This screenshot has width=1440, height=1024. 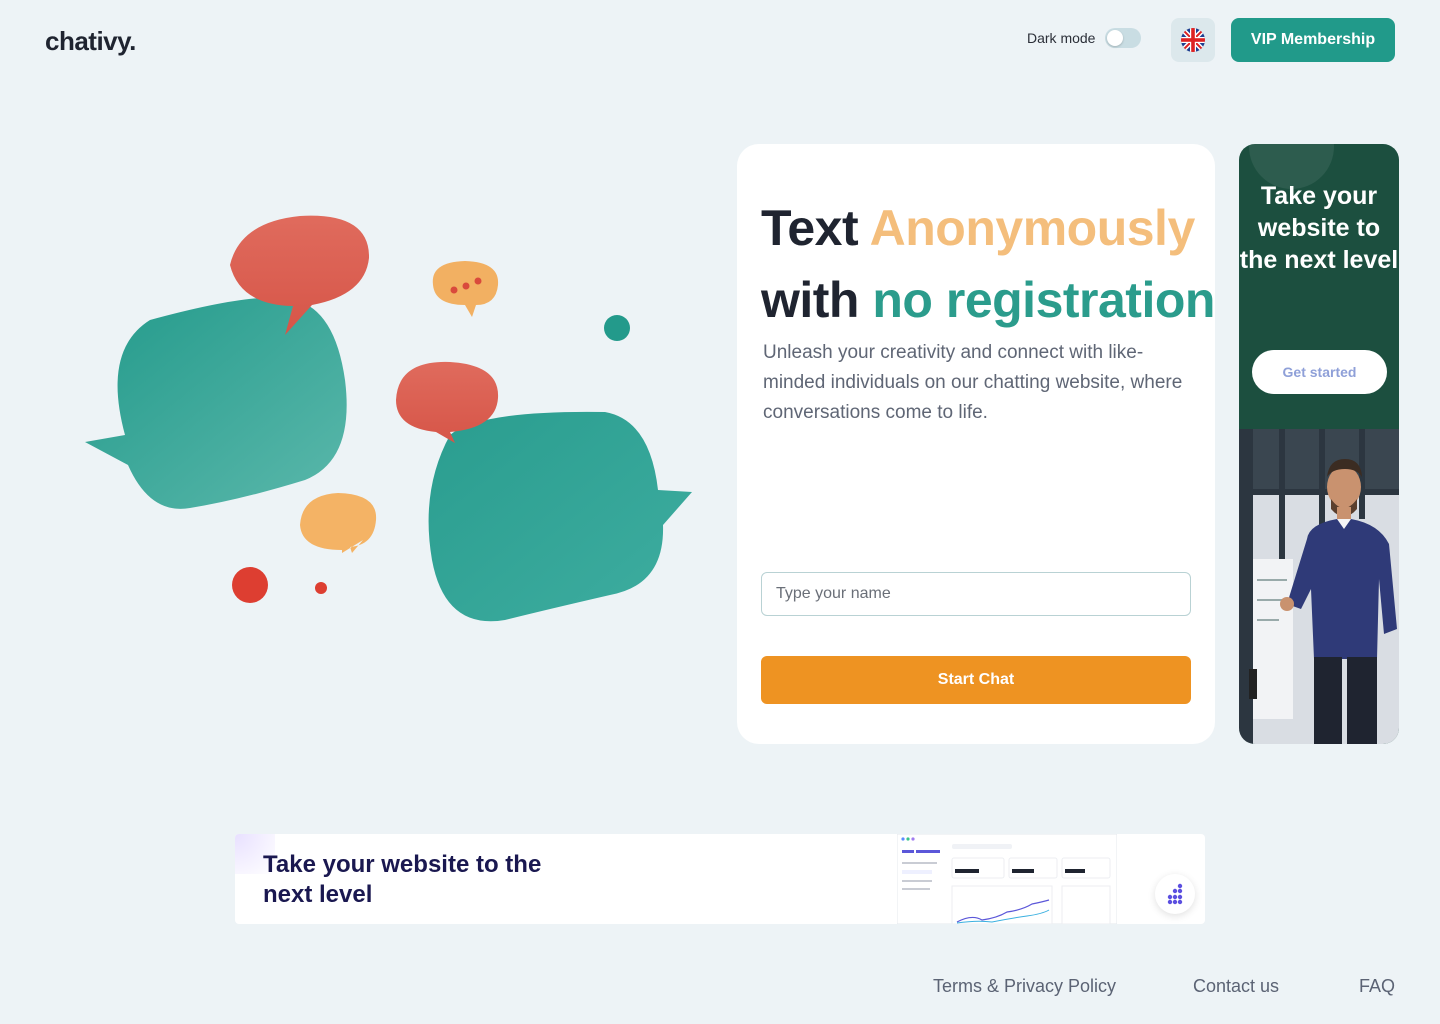 I want to click on uk-flag-icon, so click(x=1193, y=40).